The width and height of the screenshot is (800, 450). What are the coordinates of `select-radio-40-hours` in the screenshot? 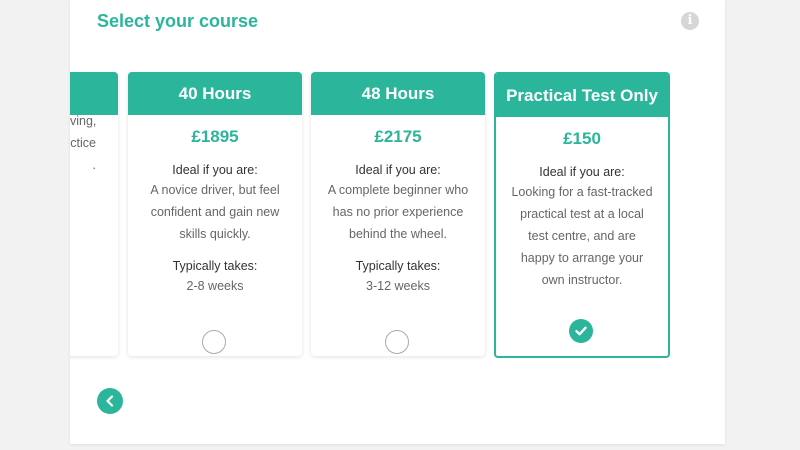 It's located at (214, 342).